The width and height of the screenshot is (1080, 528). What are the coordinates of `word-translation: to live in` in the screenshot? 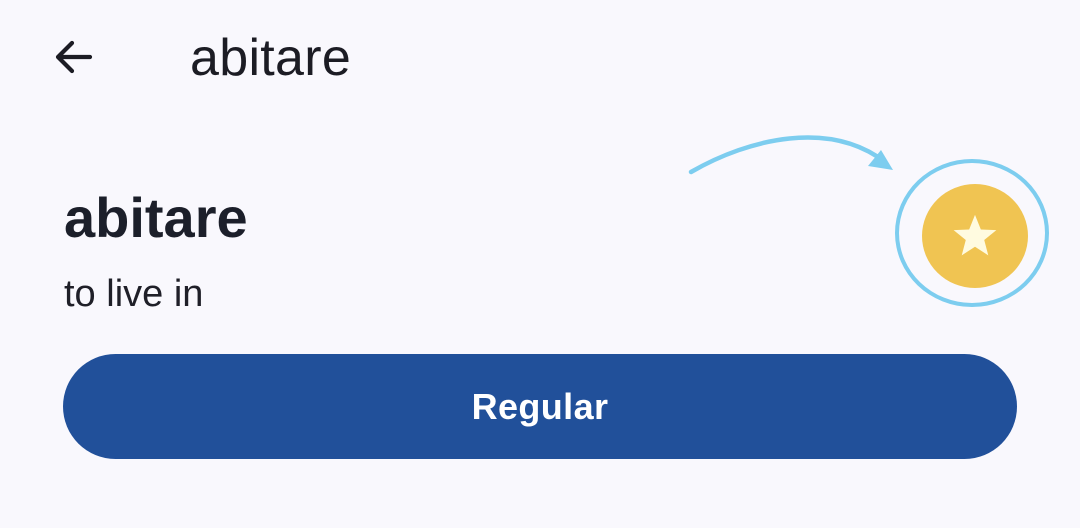 It's located at (134, 294).